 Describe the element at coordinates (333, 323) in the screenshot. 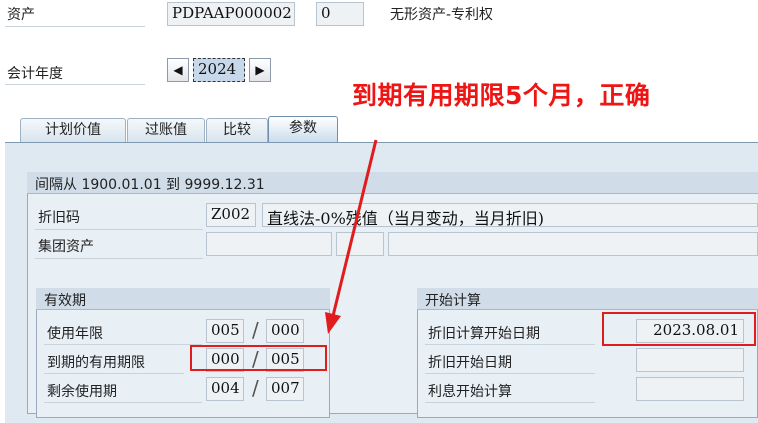

I see `arrow-head` at that location.